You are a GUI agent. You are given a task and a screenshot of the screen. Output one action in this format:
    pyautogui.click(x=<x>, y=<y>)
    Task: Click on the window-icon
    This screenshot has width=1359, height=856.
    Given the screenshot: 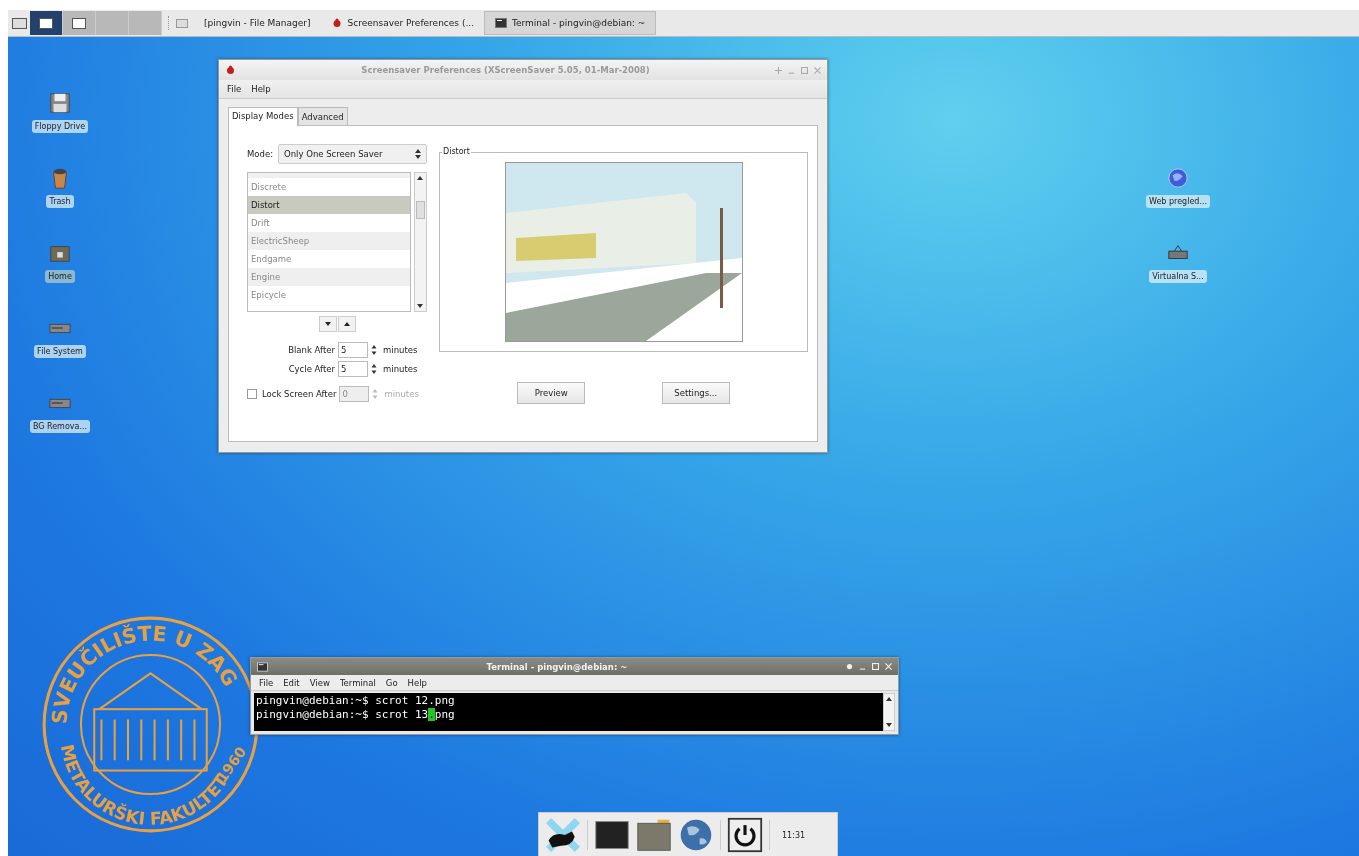 What is the action you would take?
    pyautogui.click(x=182, y=23)
    